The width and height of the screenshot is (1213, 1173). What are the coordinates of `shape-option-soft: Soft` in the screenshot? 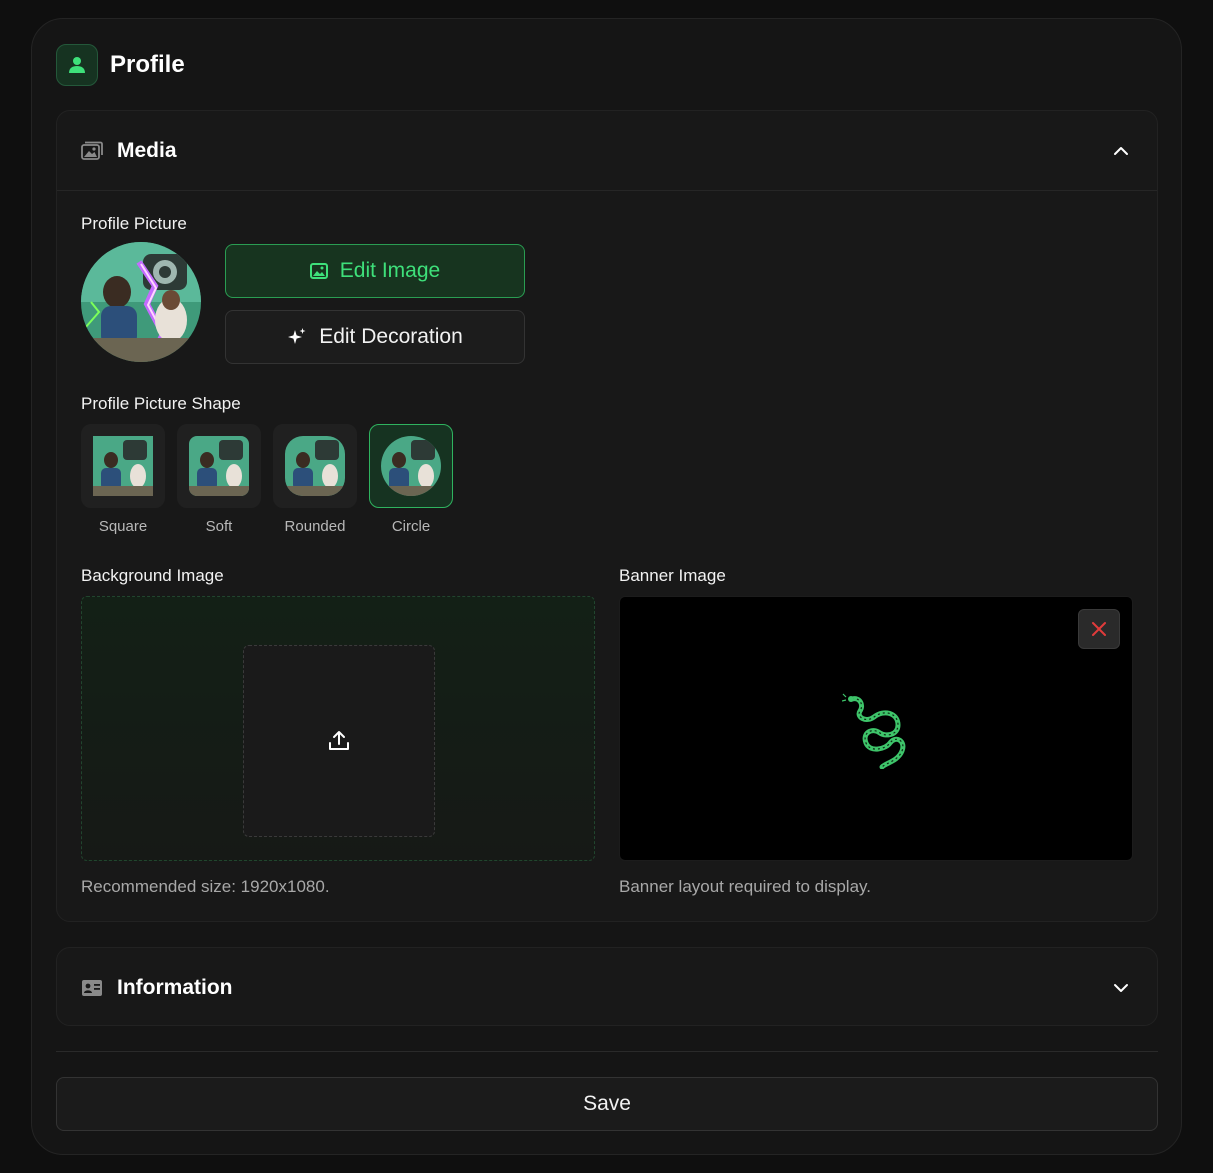 It's located at (219, 479).